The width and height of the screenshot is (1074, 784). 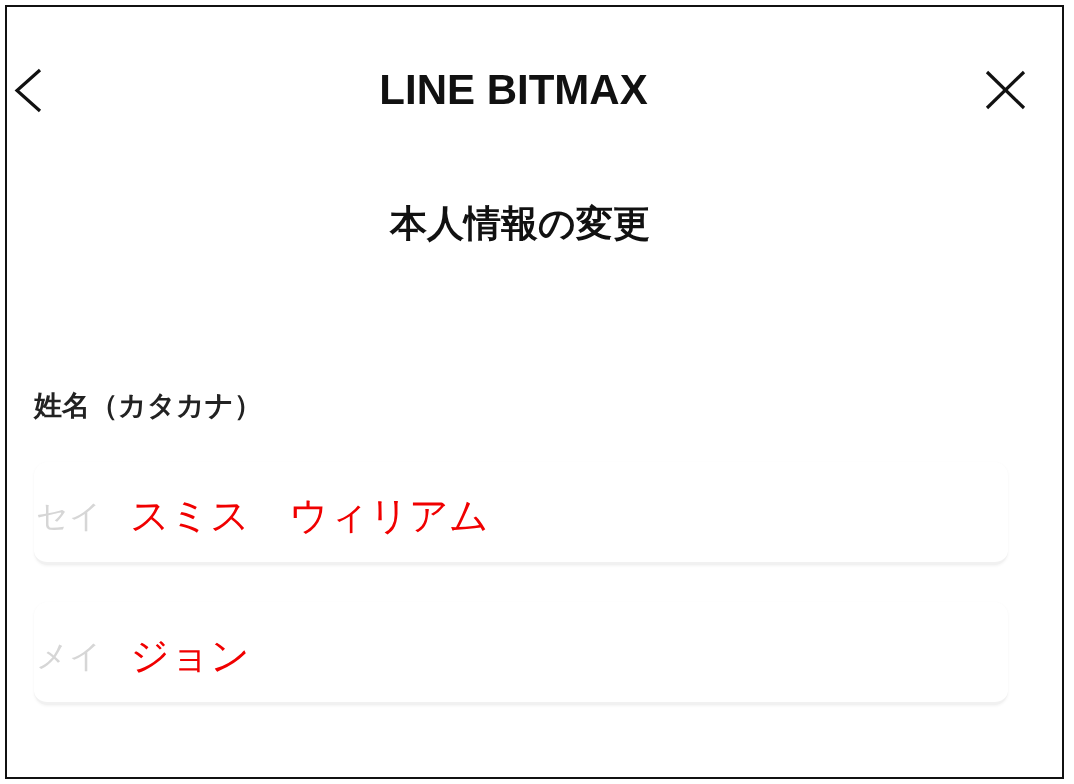 I want to click on close-icon, so click(x=1005, y=90).